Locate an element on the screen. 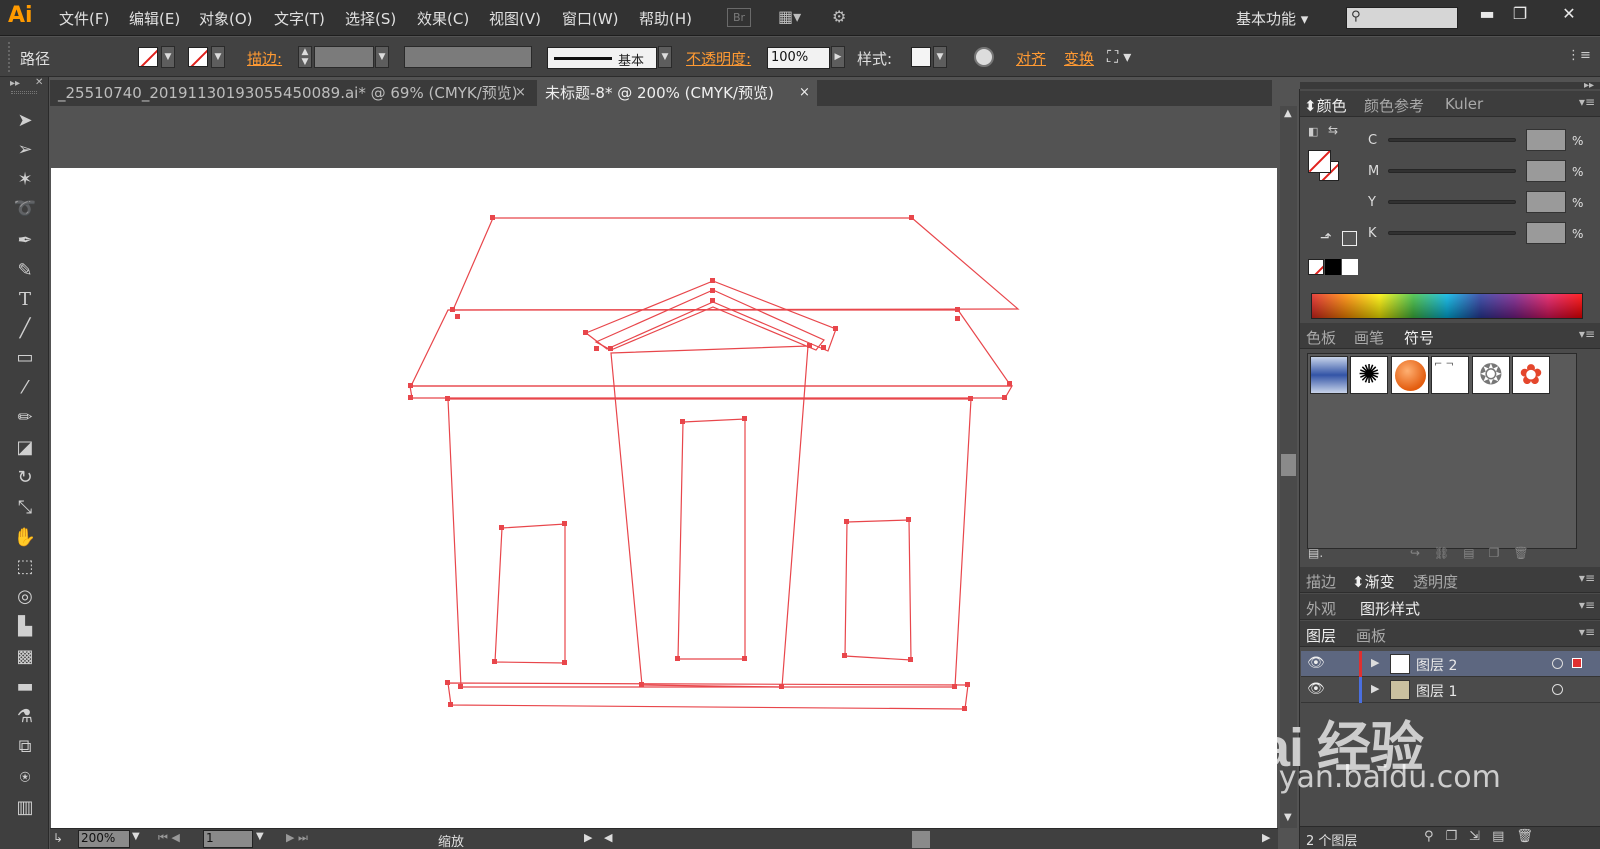 The height and width of the screenshot is (849, 1600). variable-width-profile is located at coordinates (468, 57).